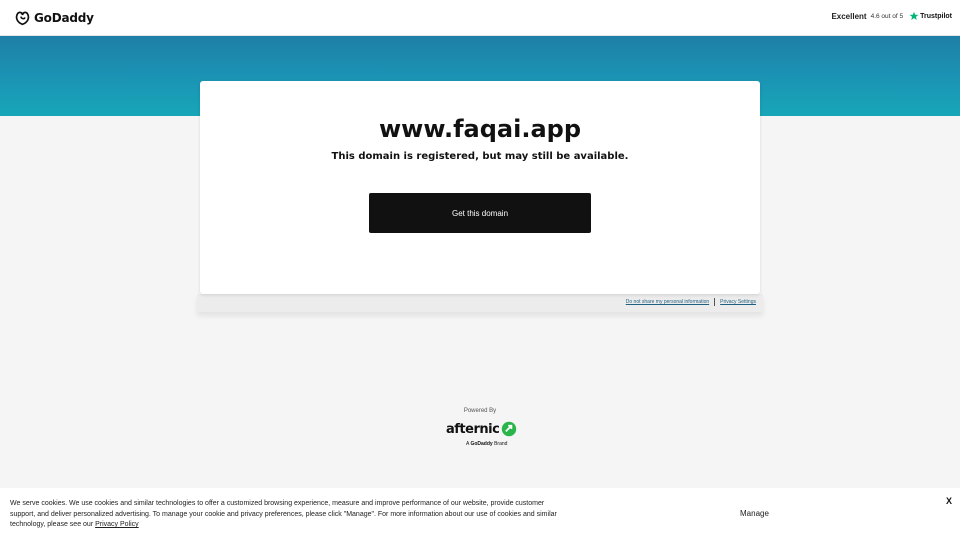  What do you see at coordinates (473, 429) in the screenshot?
I see `afternic-brand: afternic` at bounding box center [473, 429].